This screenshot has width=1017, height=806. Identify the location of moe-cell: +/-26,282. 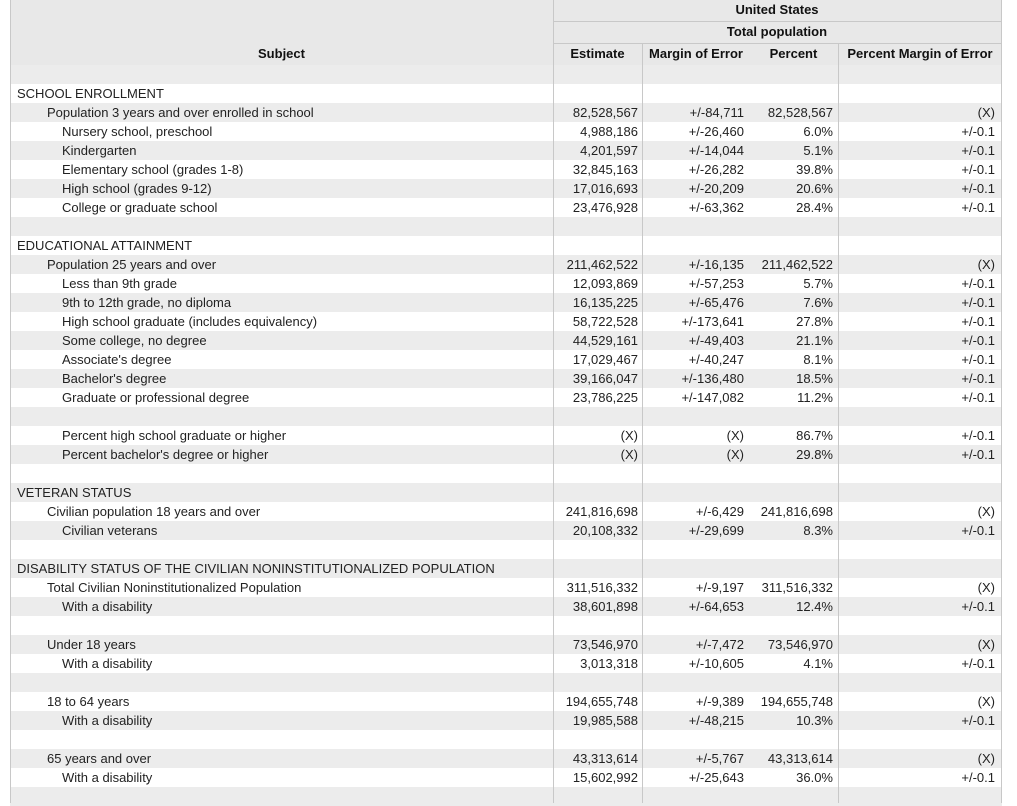
(716, 169).